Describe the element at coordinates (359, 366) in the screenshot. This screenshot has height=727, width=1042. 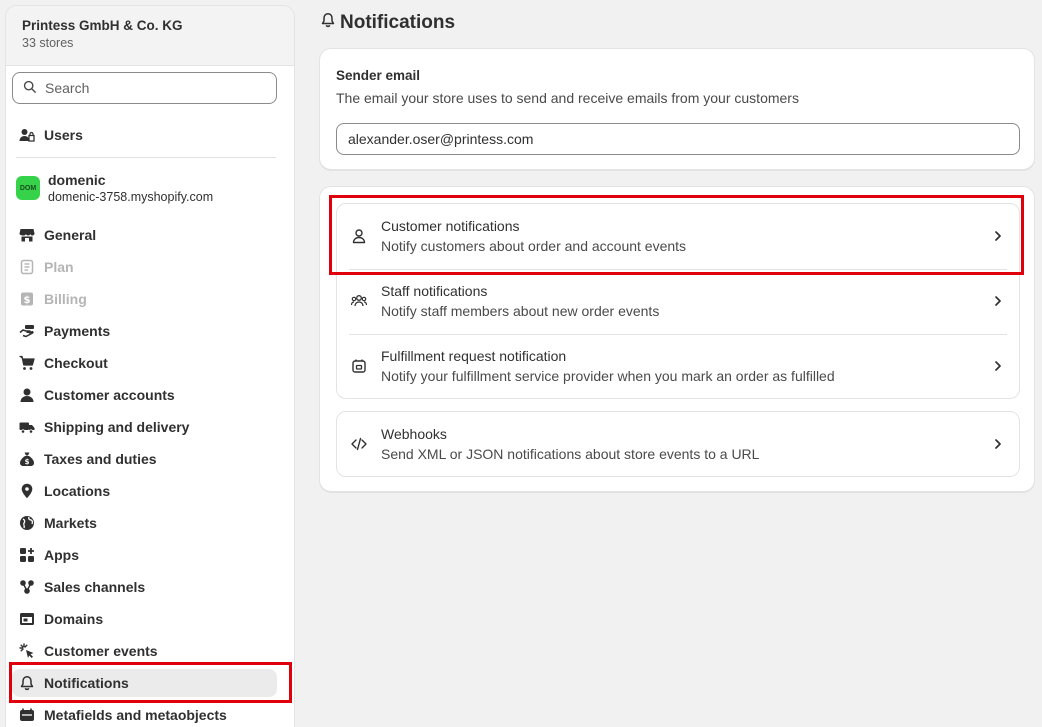
I see `package-icon` at that location.